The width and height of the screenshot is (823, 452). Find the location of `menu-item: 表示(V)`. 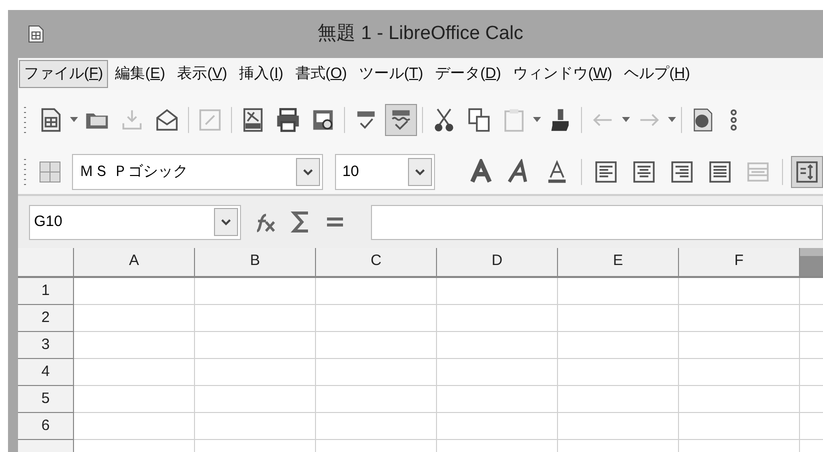

menu-item: 表示(V) is located at coordinates (202, 74).